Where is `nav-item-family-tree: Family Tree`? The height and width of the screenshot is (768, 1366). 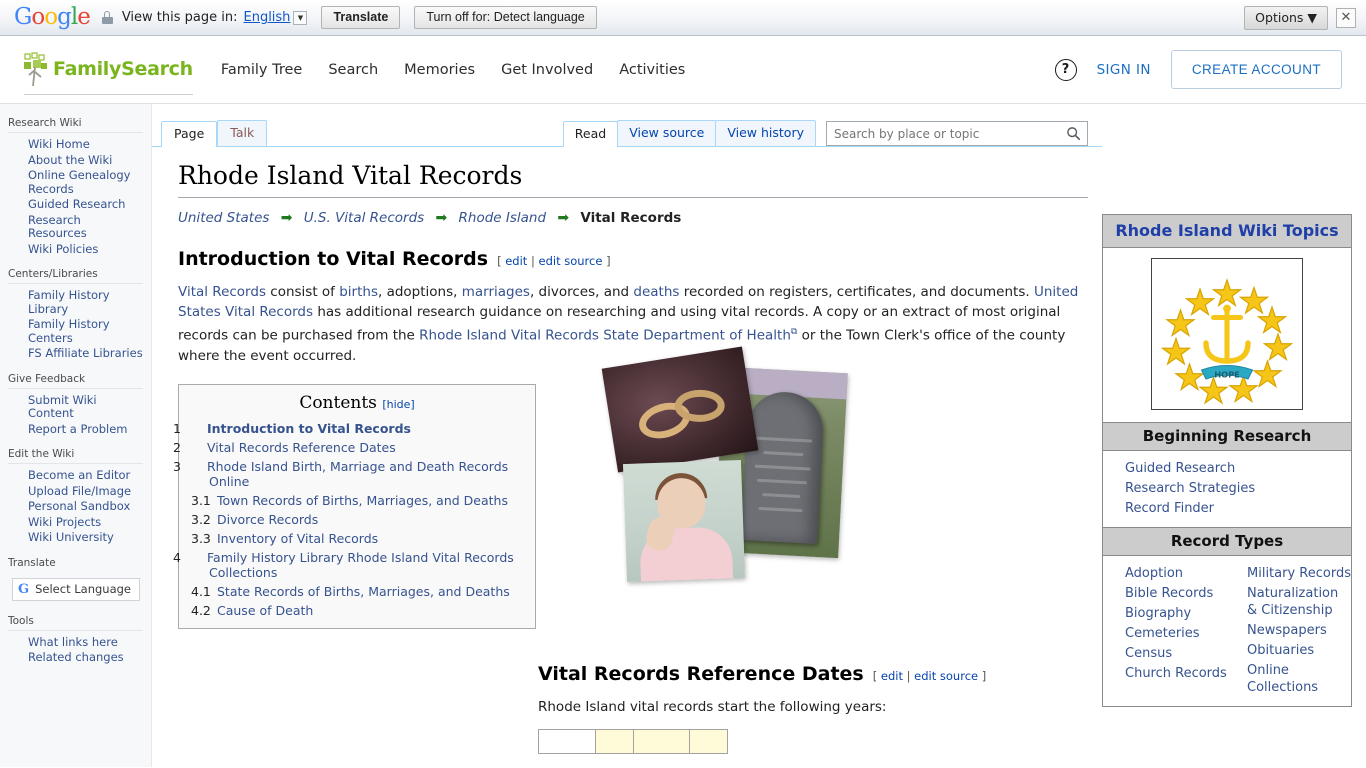
nav-item-family-tree: Family Tree is located at coordinates (261, 70).